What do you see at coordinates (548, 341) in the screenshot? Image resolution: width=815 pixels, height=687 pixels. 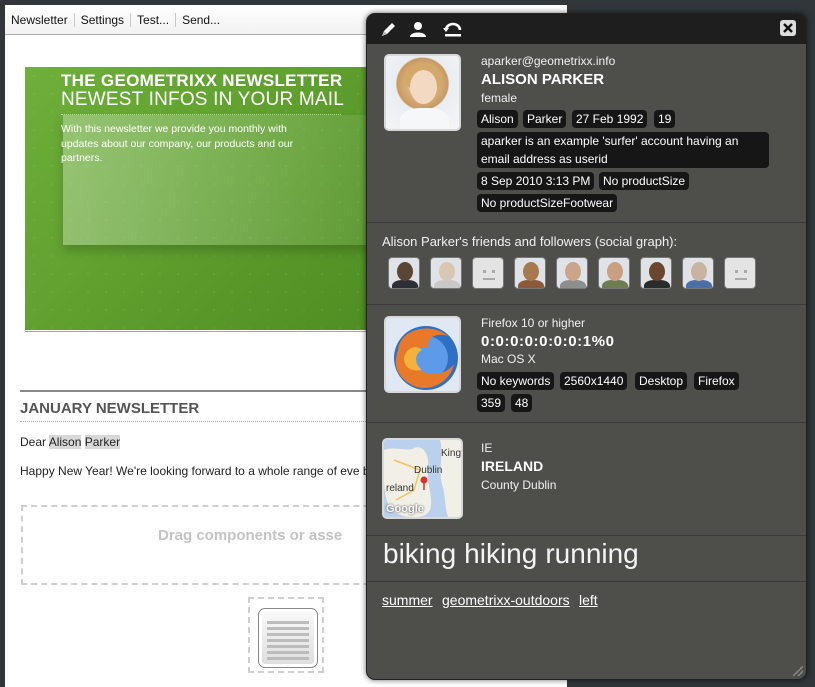 I see `browser-ip: 0:0:0:0:0:0:0:1%0` at bounding box center [548, 341].